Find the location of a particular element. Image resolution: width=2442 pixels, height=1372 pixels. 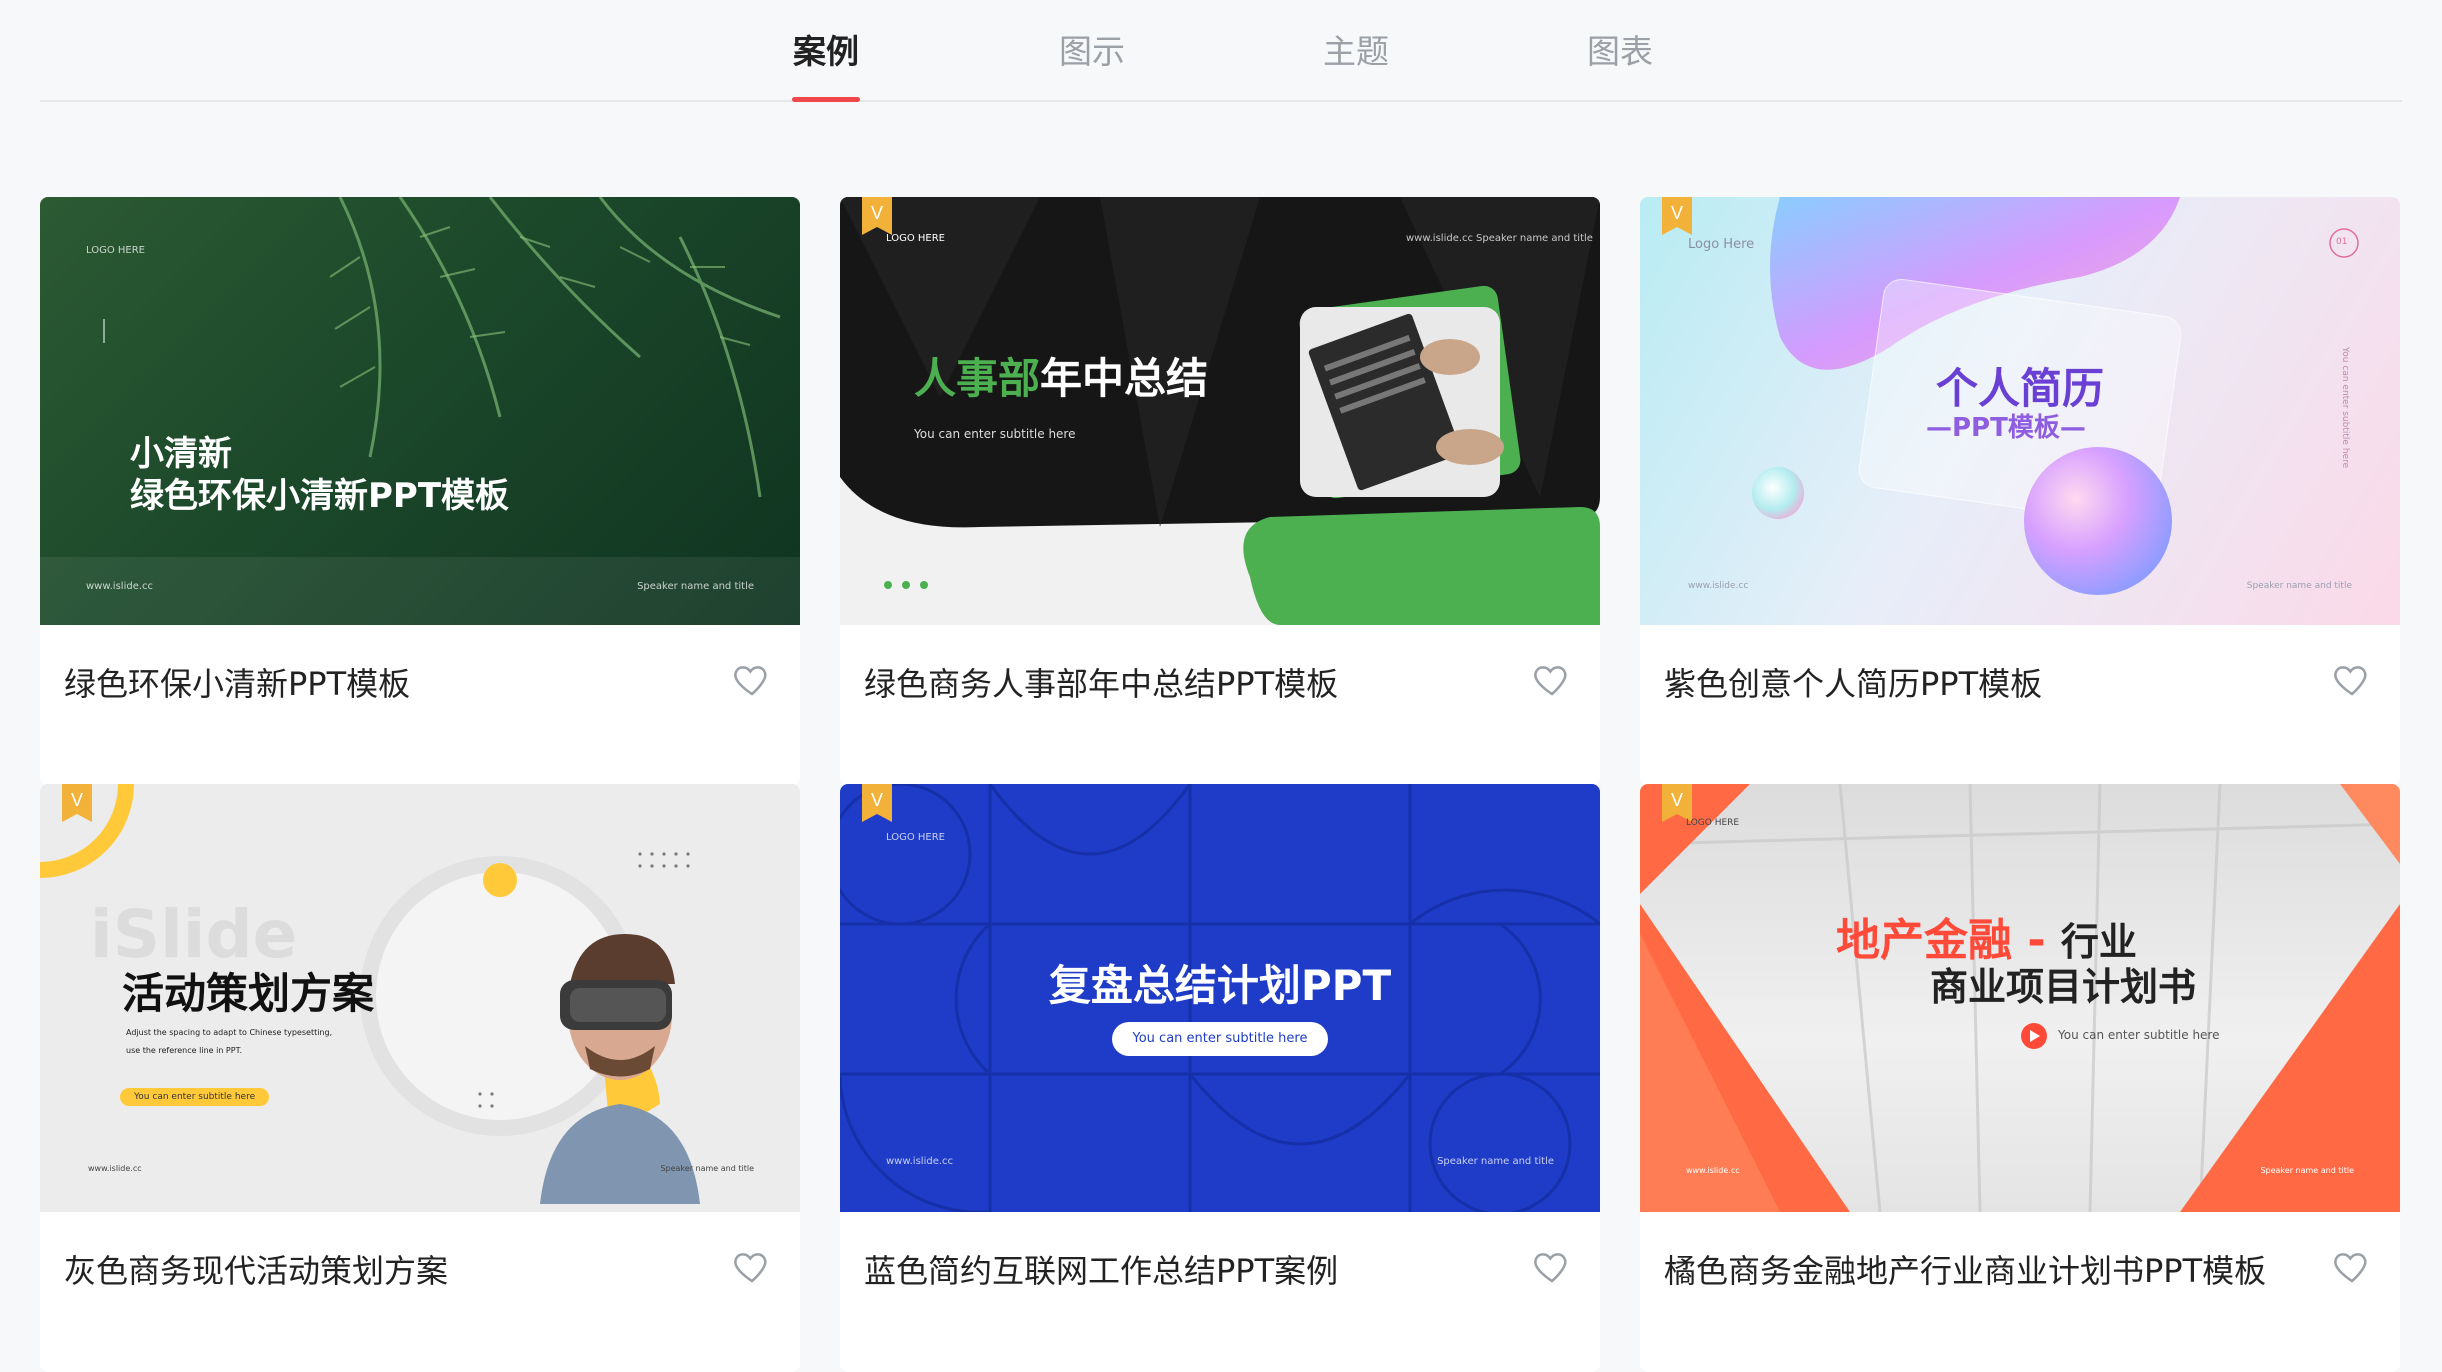

fern-leaves-illustration is located at coordinates (420, 411).